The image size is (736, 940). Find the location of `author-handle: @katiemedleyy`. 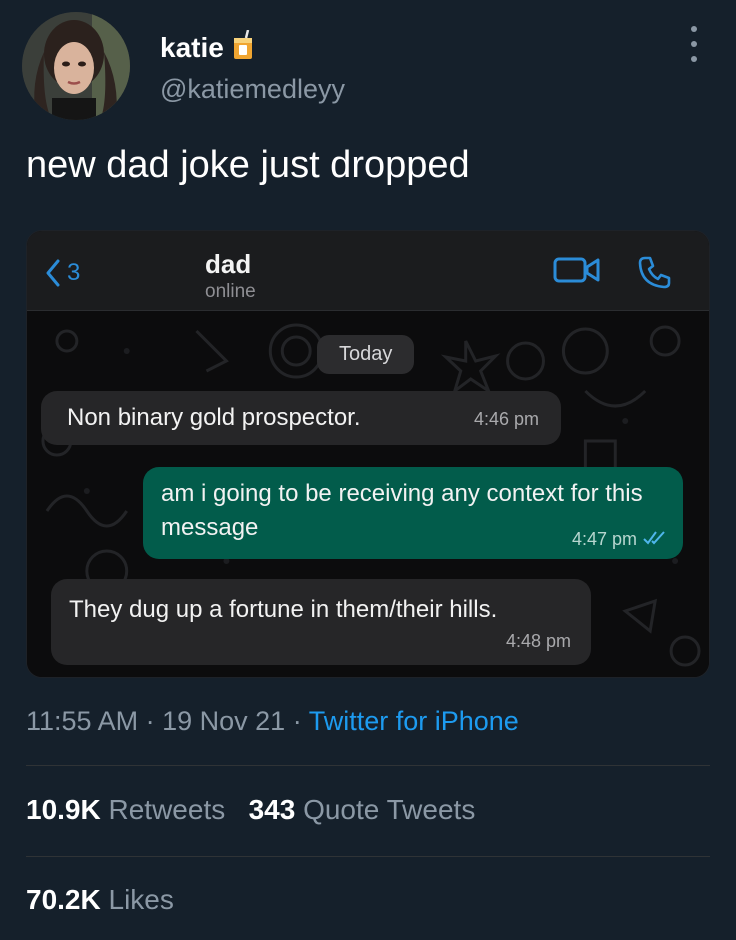

author-handle: @katiemedleyy is located at coordinates (252, 89).